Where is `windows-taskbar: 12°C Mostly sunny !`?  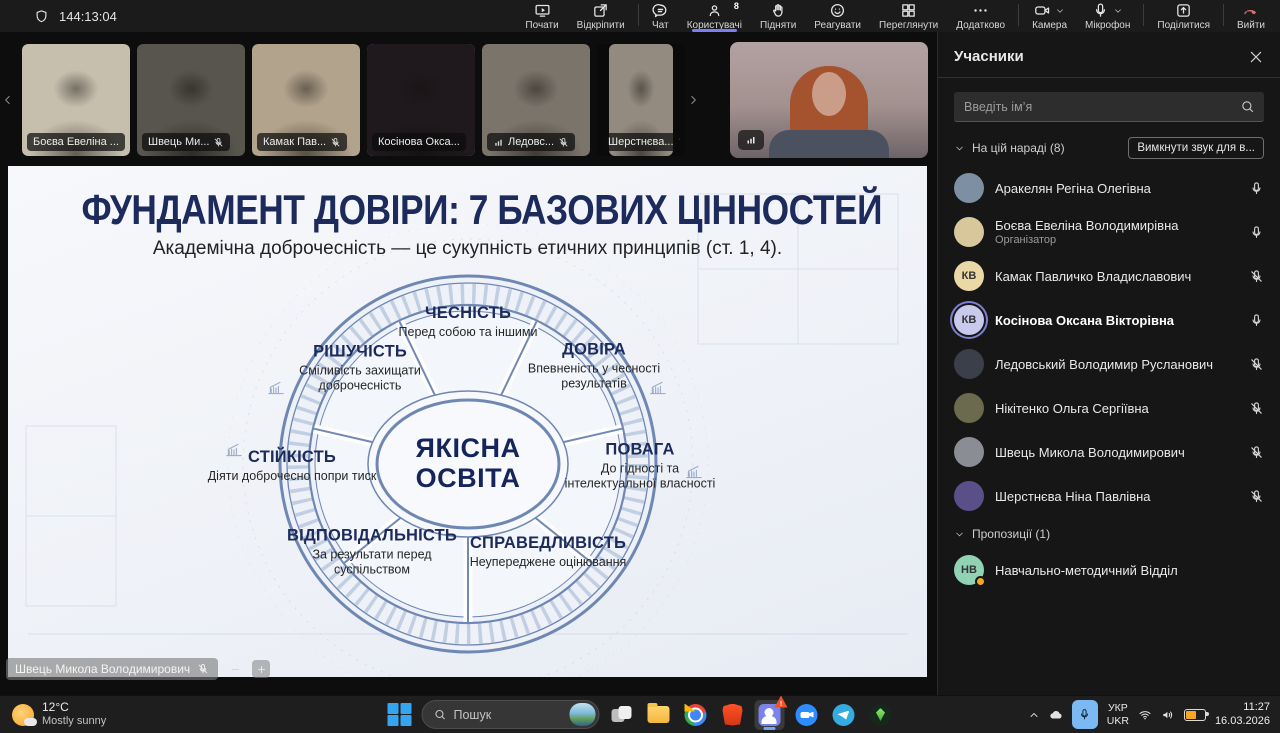 windows-taskbar: 12°C Mostly sunny ! is located at coordinates (640, 714).